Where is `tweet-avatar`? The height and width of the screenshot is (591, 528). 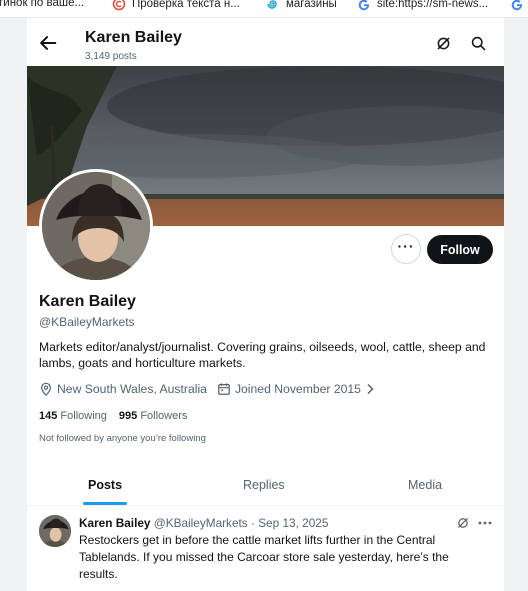 tweet-avatar is located at coordinates (55, 531).